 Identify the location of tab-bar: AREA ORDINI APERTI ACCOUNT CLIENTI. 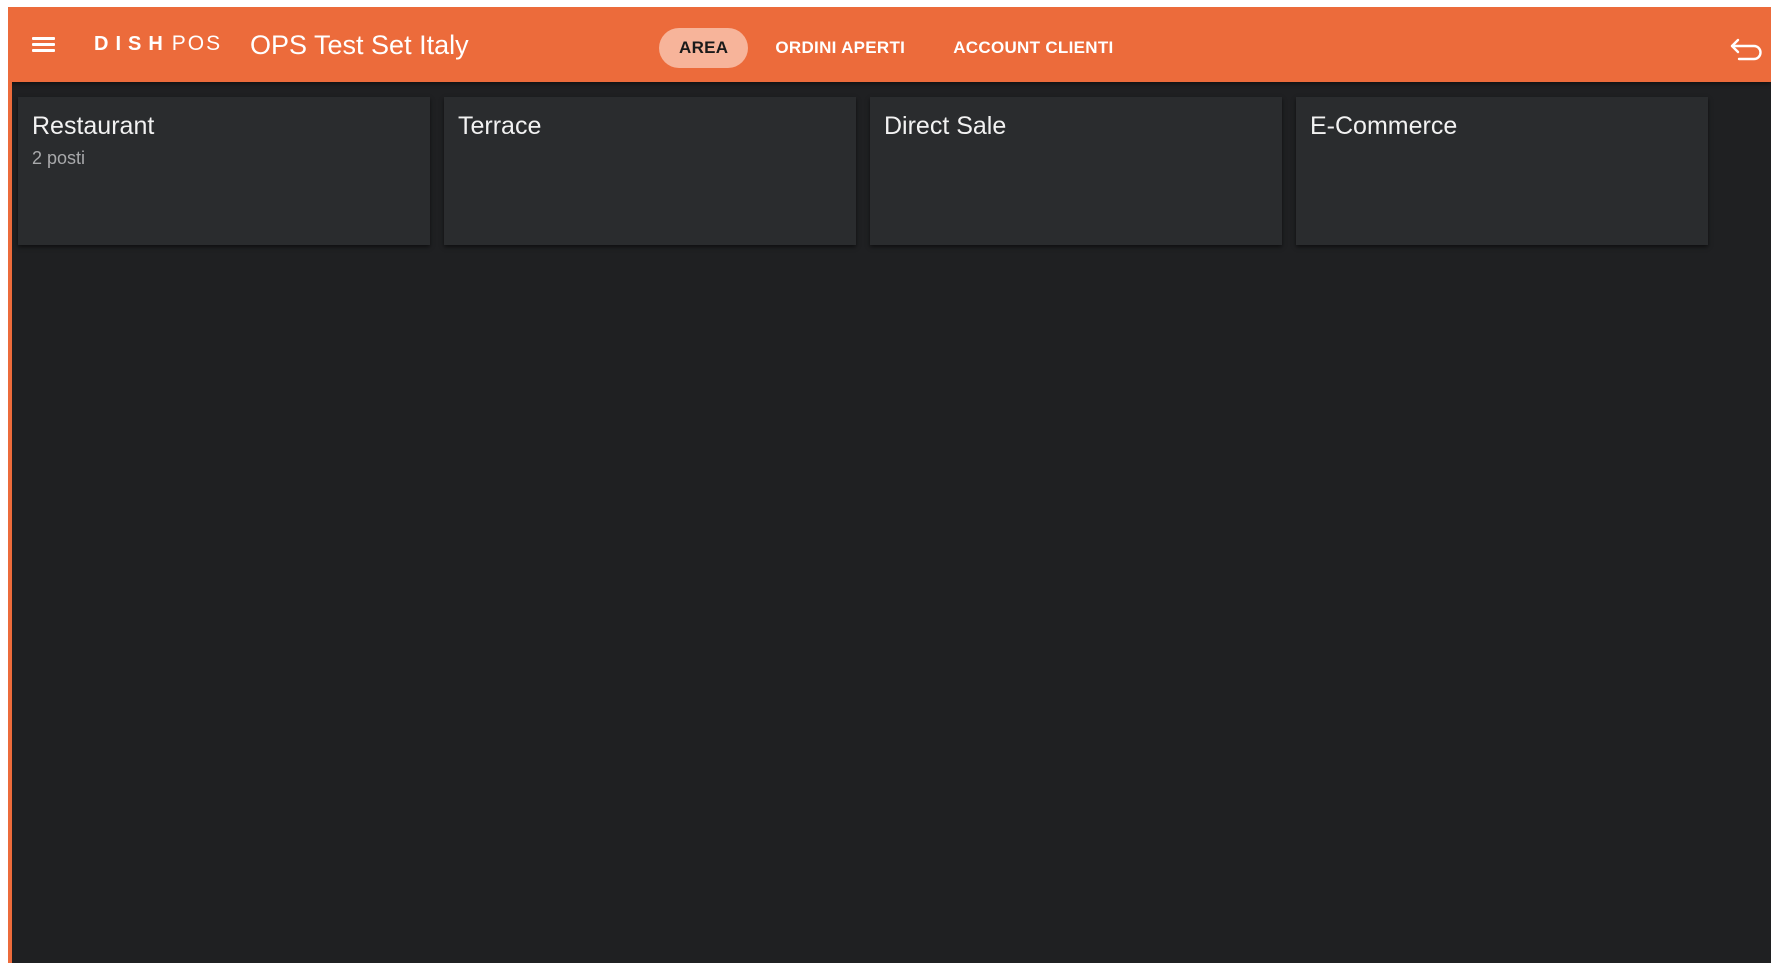
(896, 48).